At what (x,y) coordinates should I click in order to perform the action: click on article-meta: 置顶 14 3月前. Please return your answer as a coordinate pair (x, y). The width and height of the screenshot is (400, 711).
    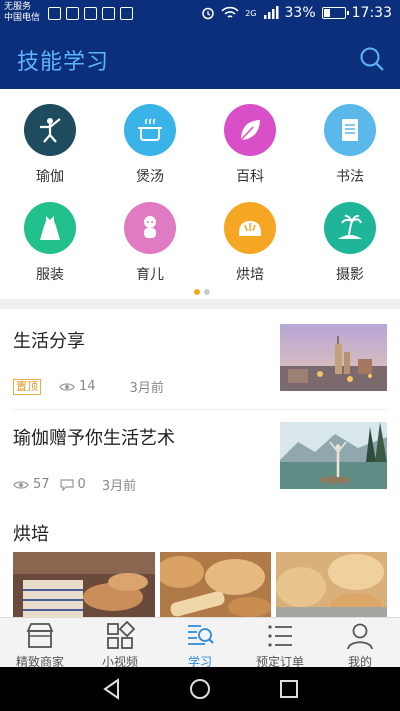
    Looking at the image, I should click on (88, 386).